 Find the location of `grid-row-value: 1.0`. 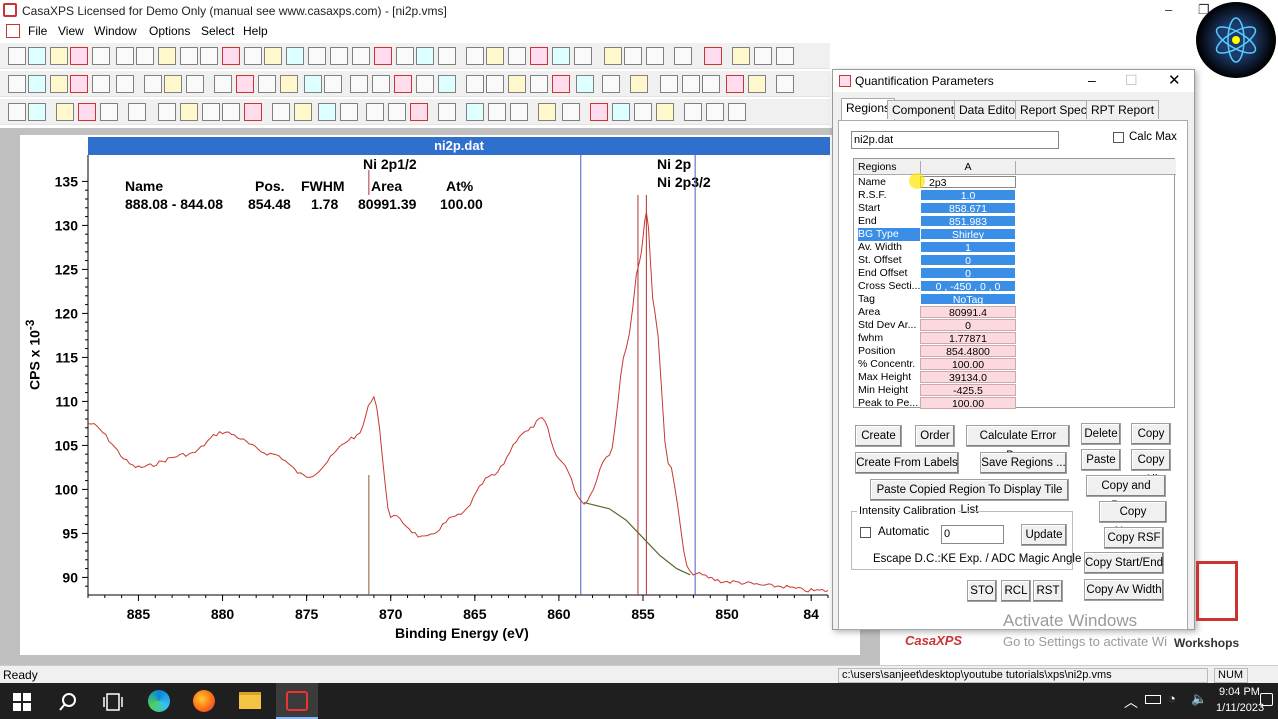

grid-row-value: 1.0 is located at coordinates (968, 195).